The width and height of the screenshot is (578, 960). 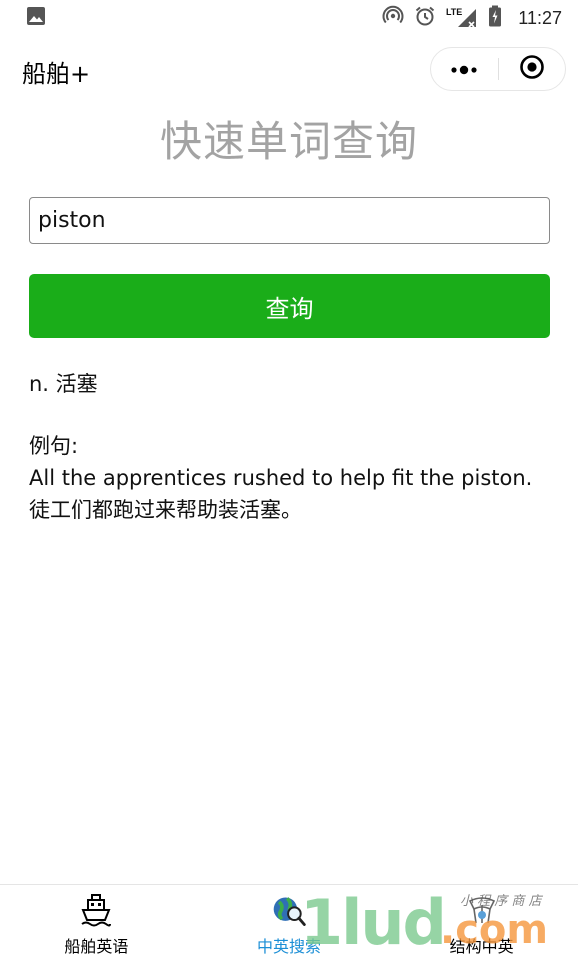 I want to click on more-button, so click(x=464, y=69).